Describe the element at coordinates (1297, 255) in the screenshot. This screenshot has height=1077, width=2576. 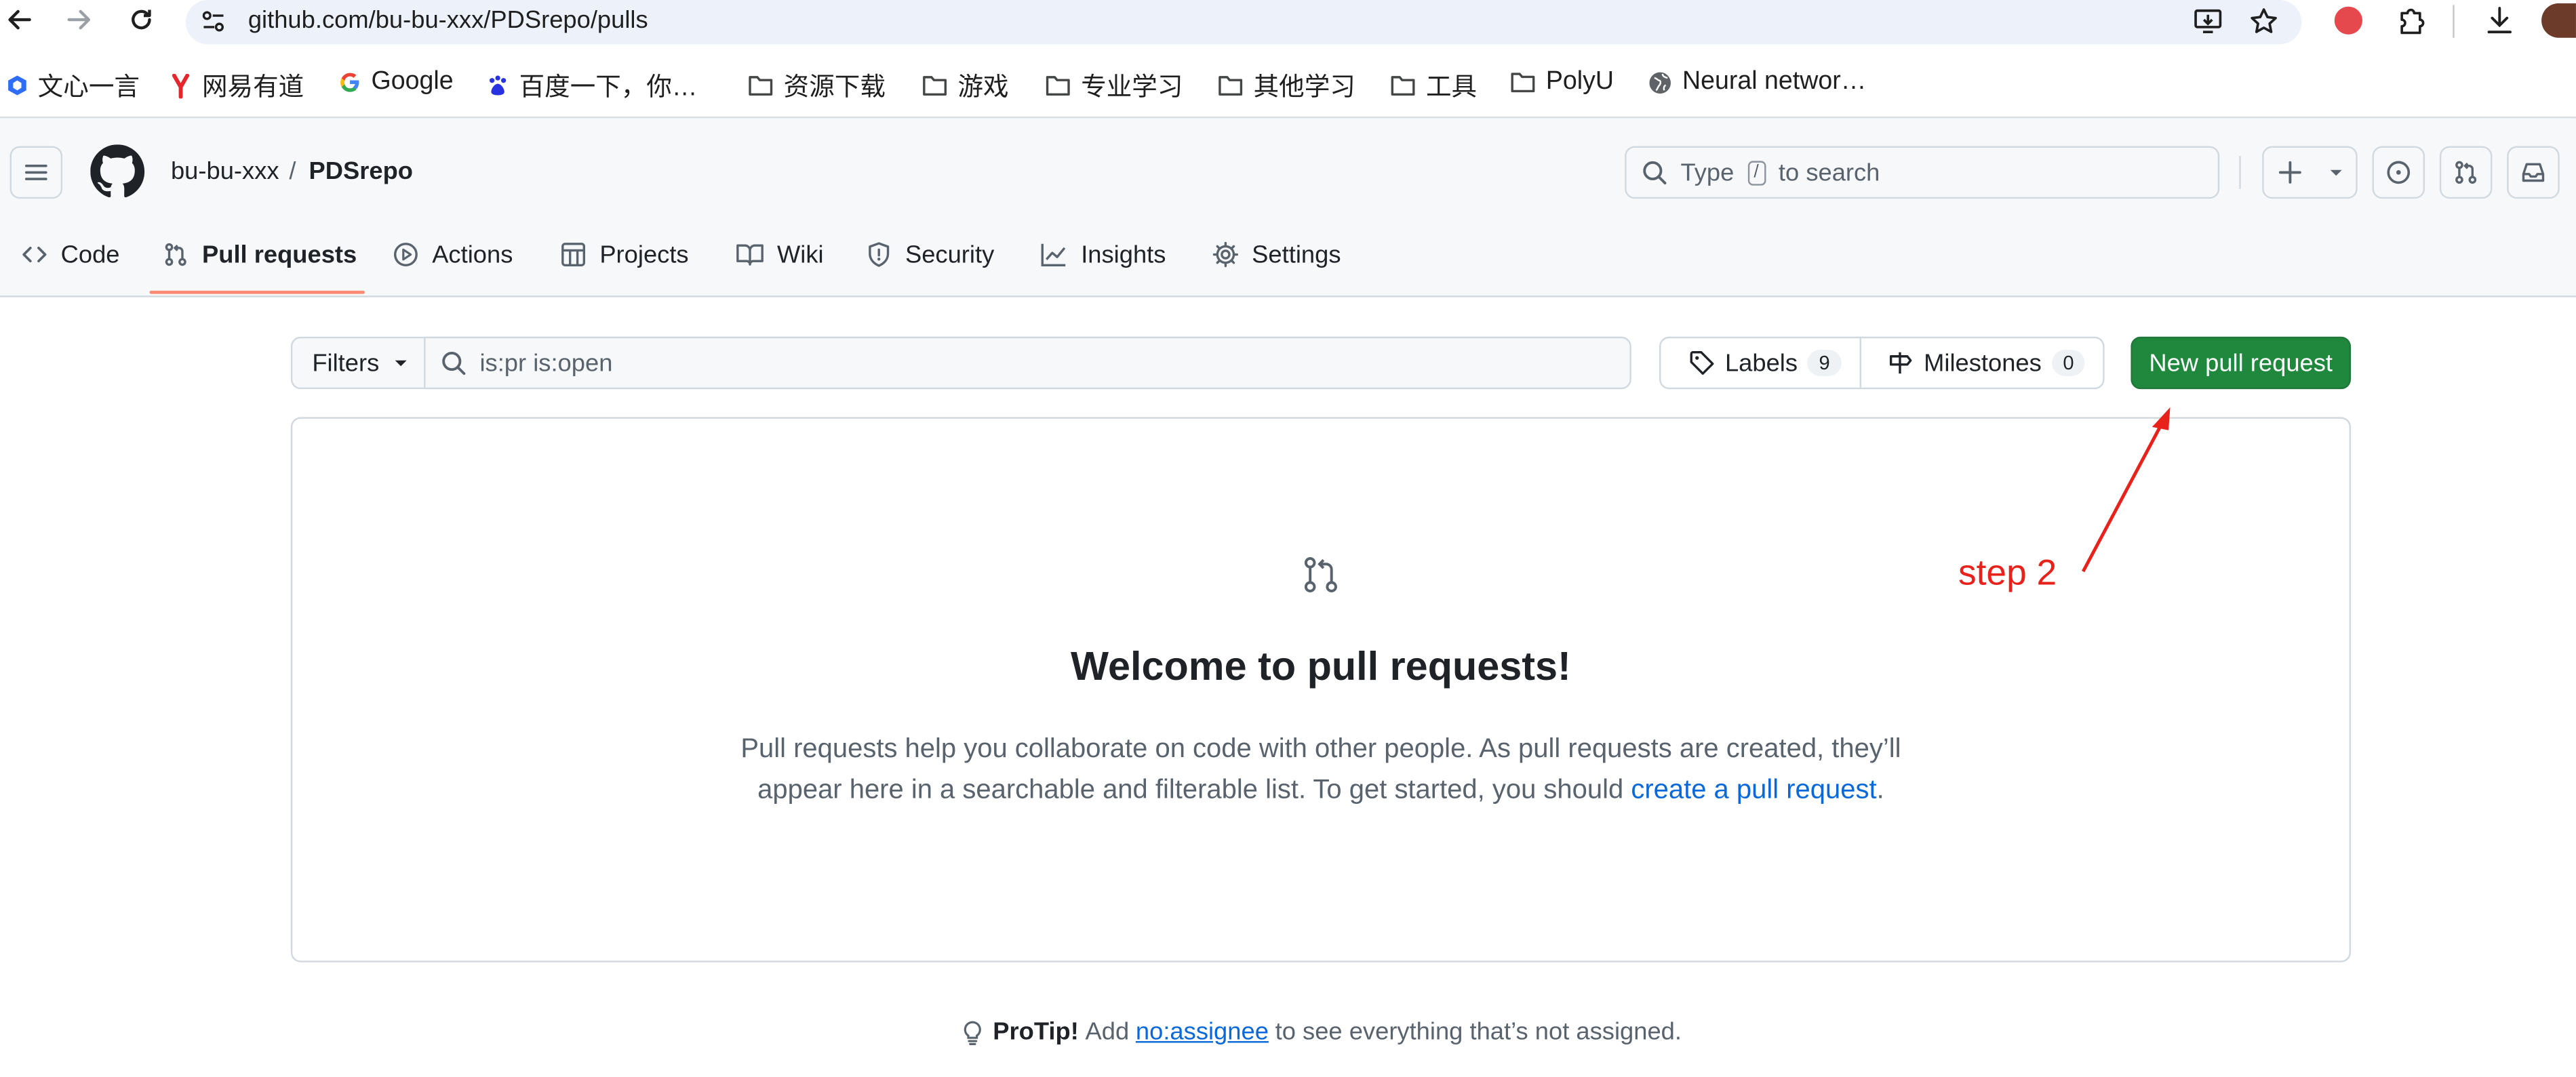
I see `tab-label: Settings` at that location.